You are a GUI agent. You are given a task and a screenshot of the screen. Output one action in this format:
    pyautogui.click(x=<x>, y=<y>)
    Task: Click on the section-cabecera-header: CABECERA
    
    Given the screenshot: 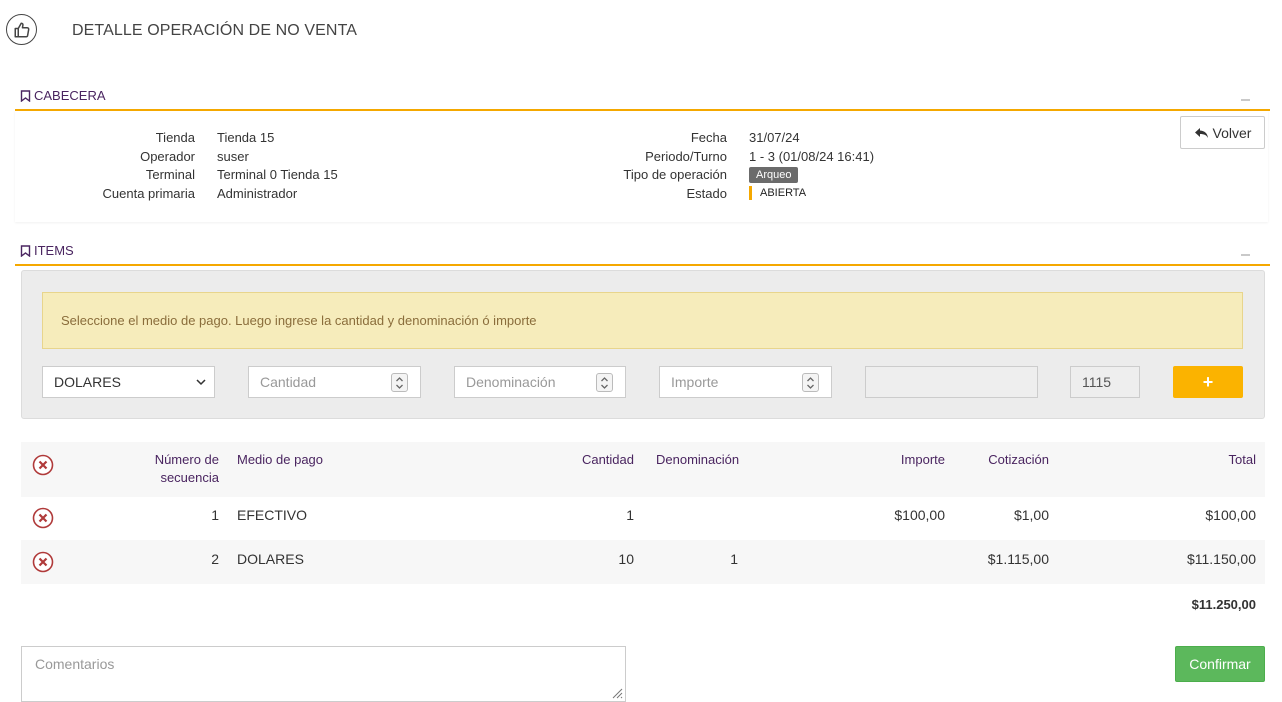 What is the action you would take?
    pyautogui.click(x=642, y=98)
    